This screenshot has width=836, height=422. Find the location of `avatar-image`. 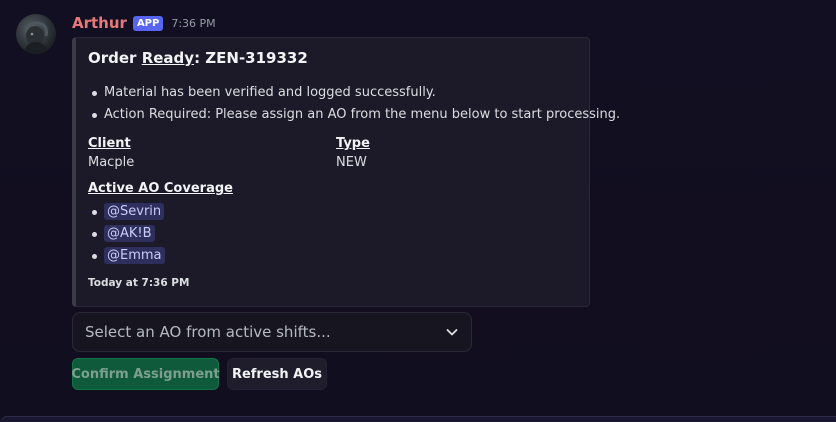

avatar-image is located at coordinates (36, 37).